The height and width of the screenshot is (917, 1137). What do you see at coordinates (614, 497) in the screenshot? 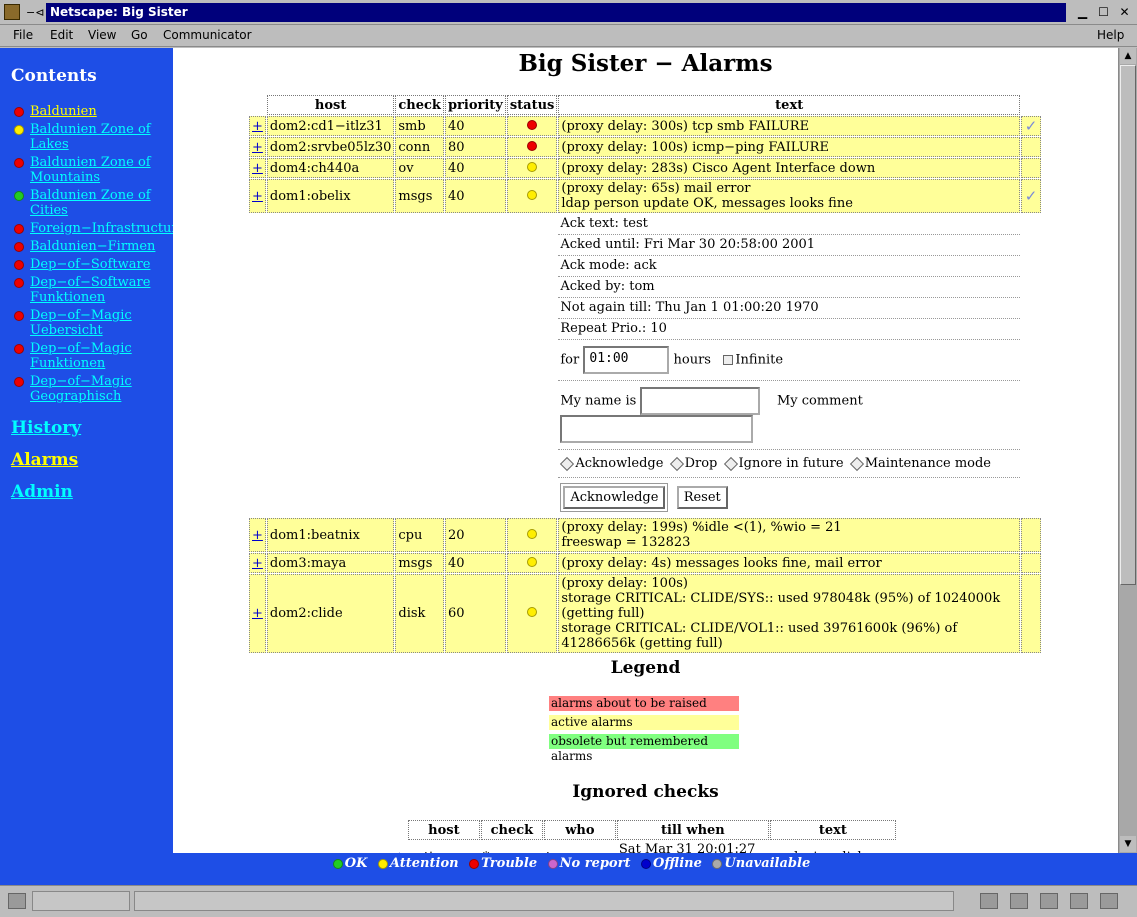
I see `acknowledge-button: Acknowledge` at bounding box center [614, 497].